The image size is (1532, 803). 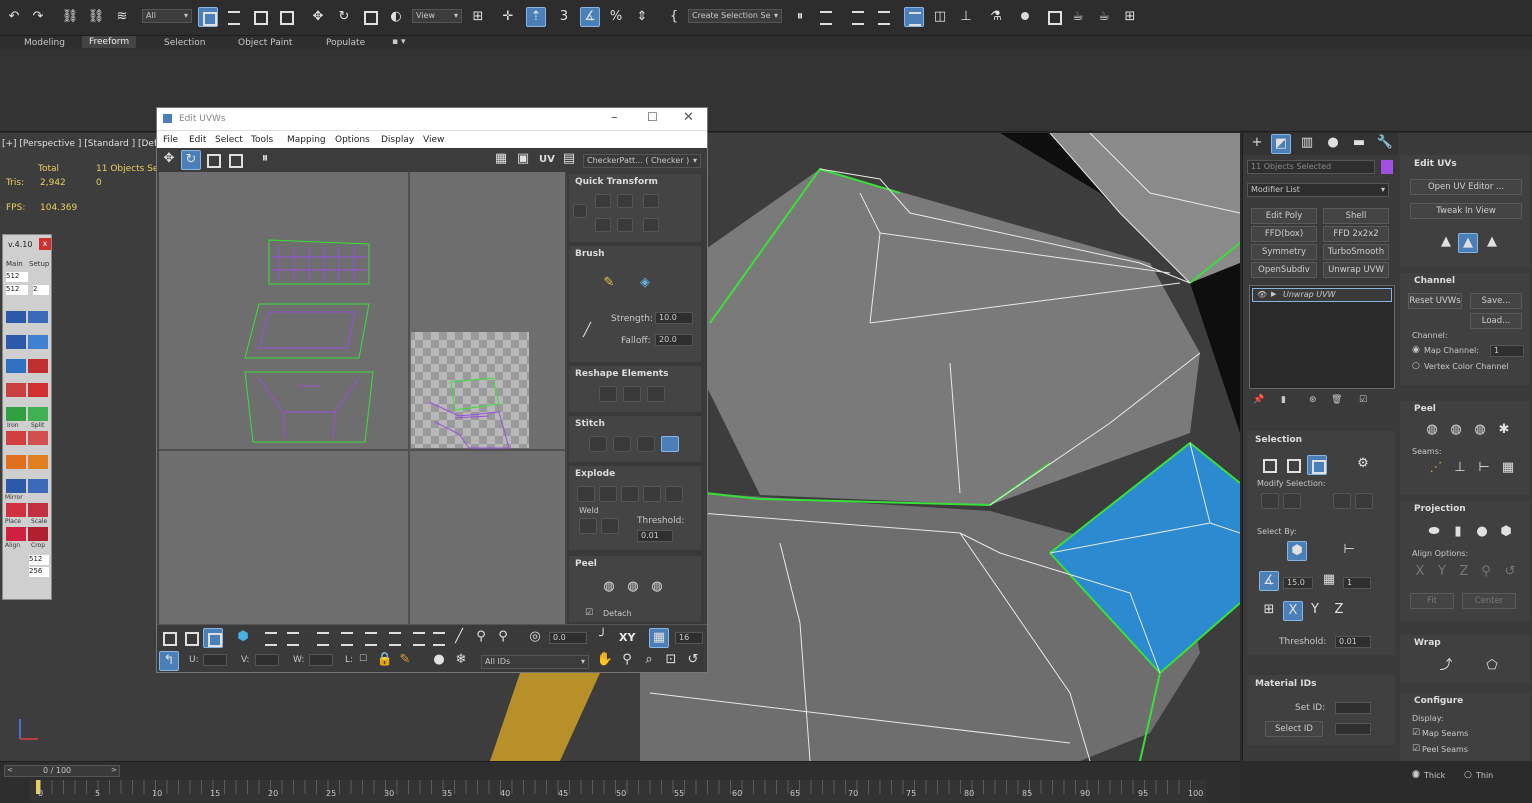 I want to click on zoom-region-icon: ⌕, so click(x=649, y=661).